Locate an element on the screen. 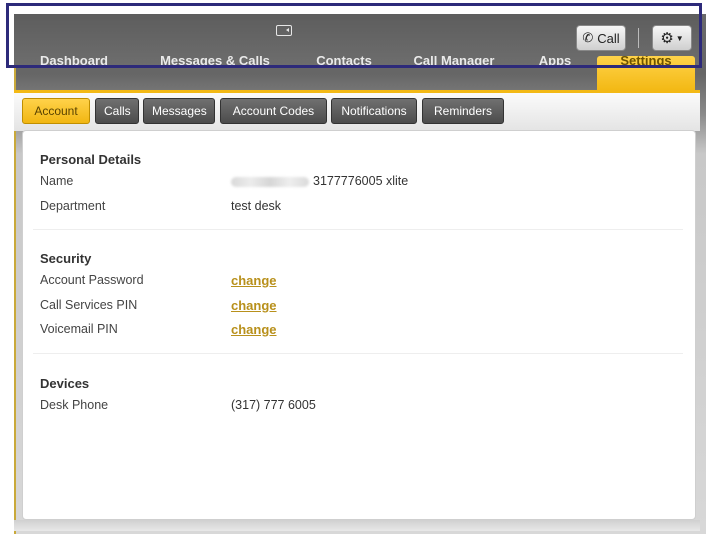 This screenshot has height=534, width=710. subtab-notifications: Notifications is located at coordinates (374, 111).